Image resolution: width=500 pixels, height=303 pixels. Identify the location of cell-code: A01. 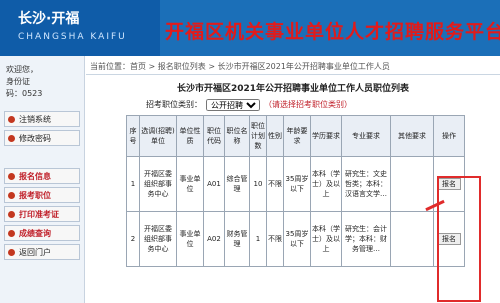
(214, 184).